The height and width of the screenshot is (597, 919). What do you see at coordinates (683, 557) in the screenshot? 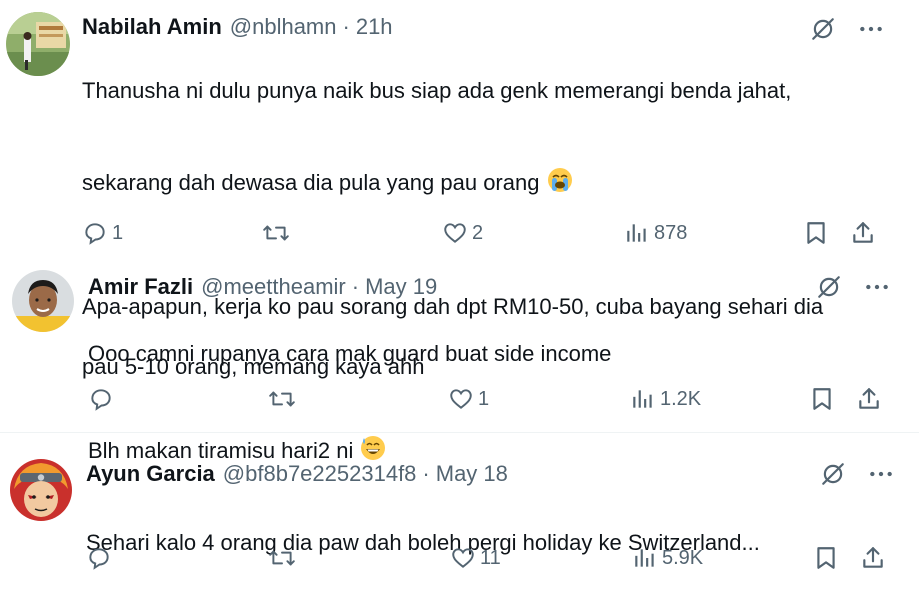
I see `views-count: 5.9K` at bounding box center [683, 557].